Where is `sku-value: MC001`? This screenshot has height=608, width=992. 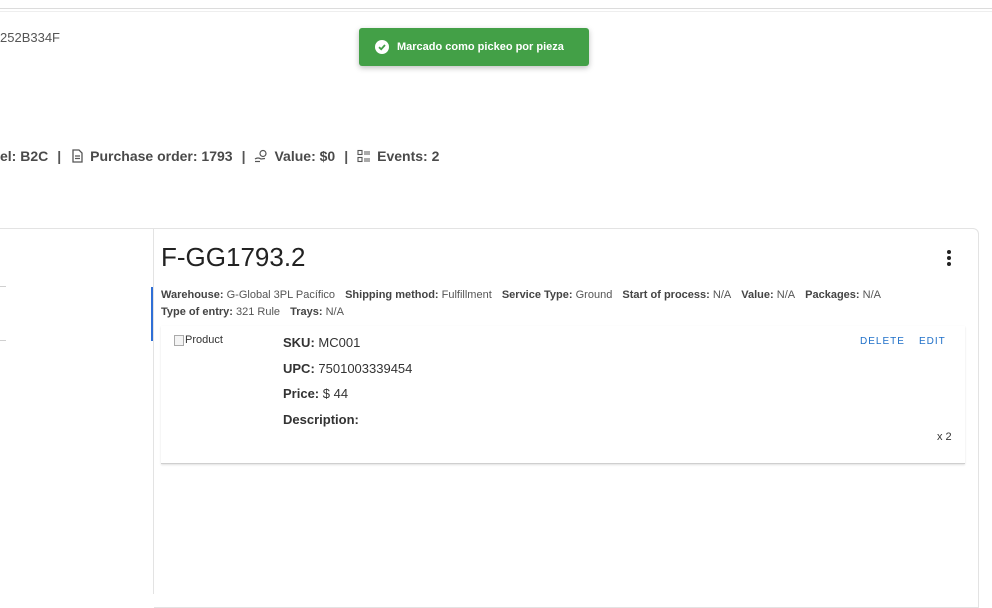 sku-value: MC001 is located at coordinates (339, 342).